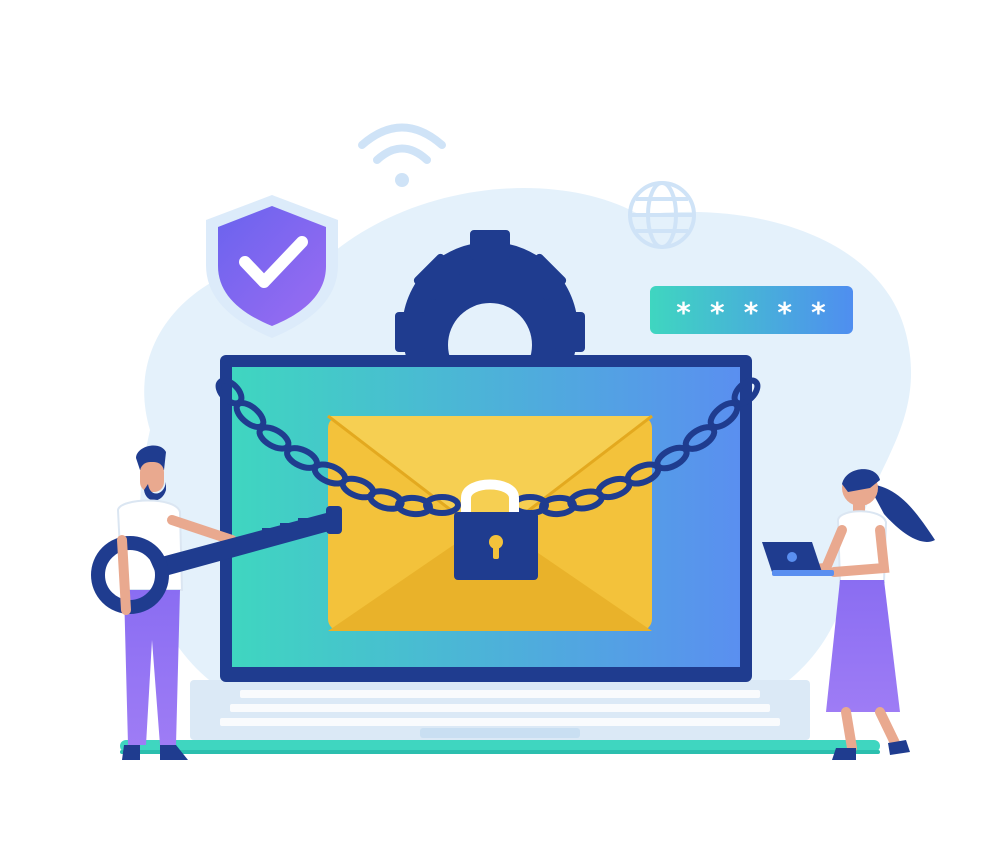  Describe the element at coordinates (402, 155) in the screenshot. I see `wifi-icon` at that location.